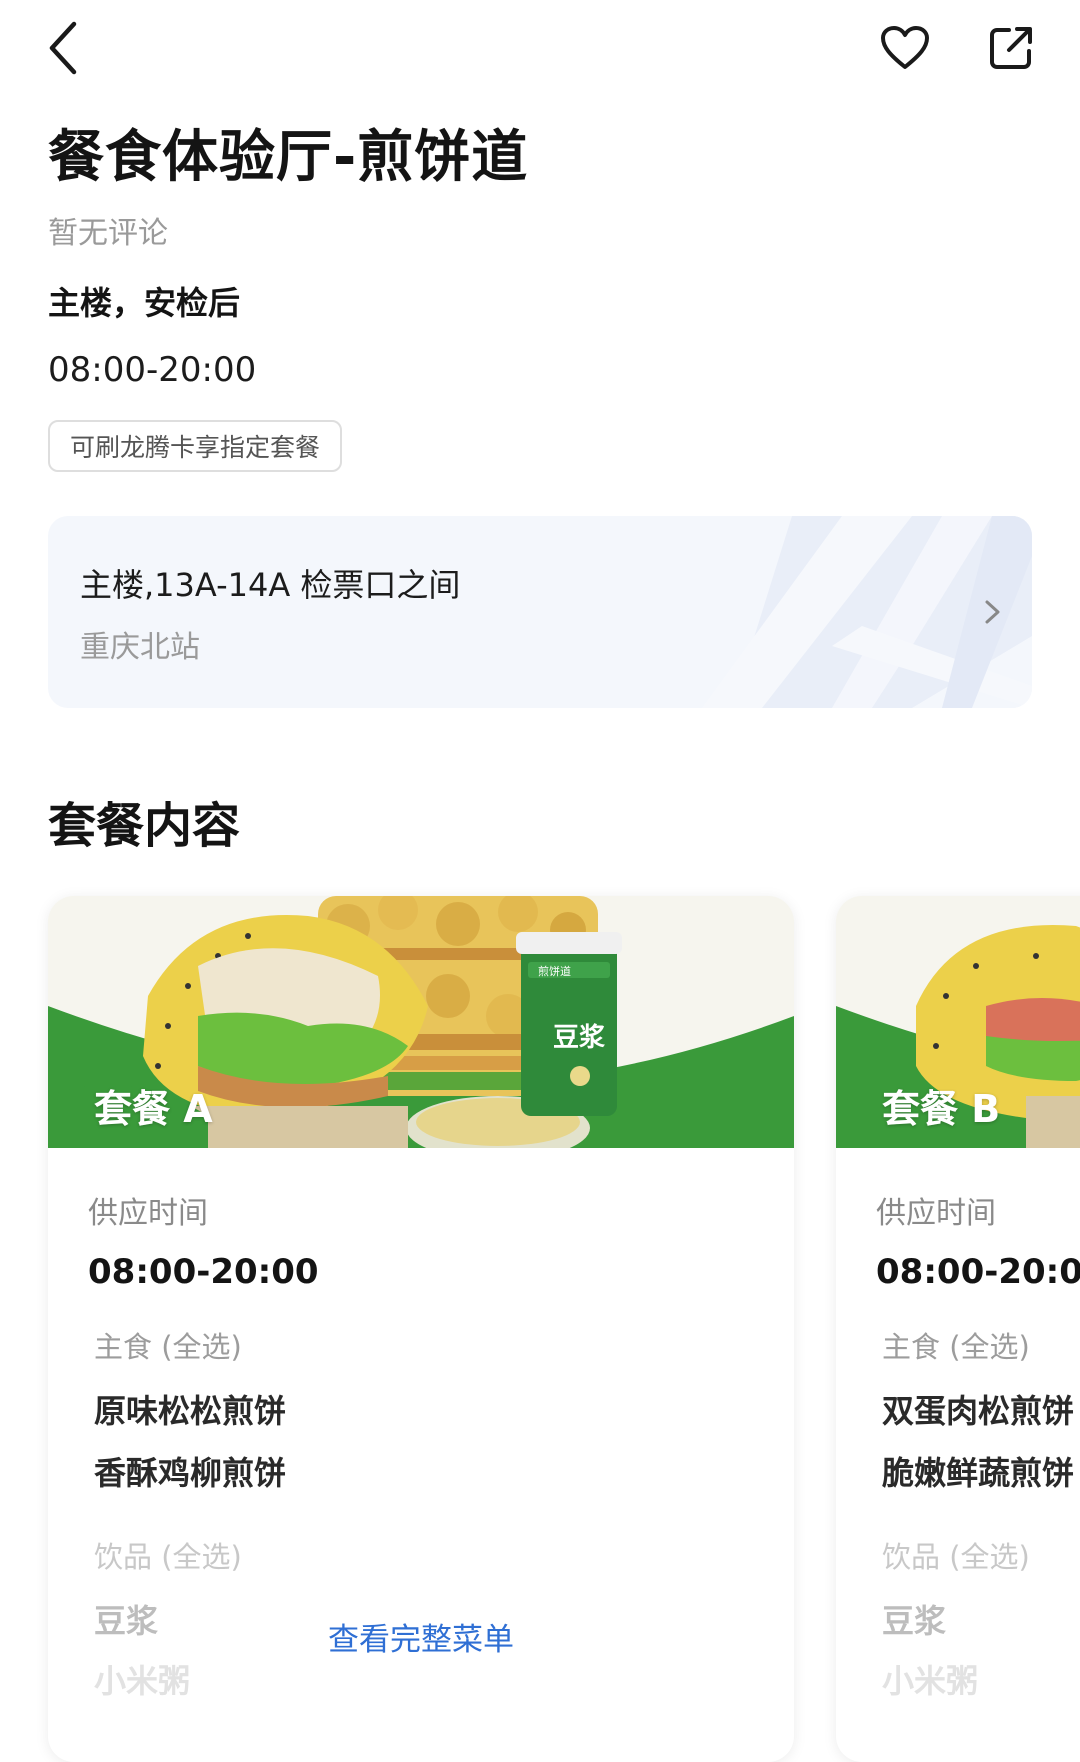  I want to click on section-title-combos: 套餐内容, so click(144, 826).